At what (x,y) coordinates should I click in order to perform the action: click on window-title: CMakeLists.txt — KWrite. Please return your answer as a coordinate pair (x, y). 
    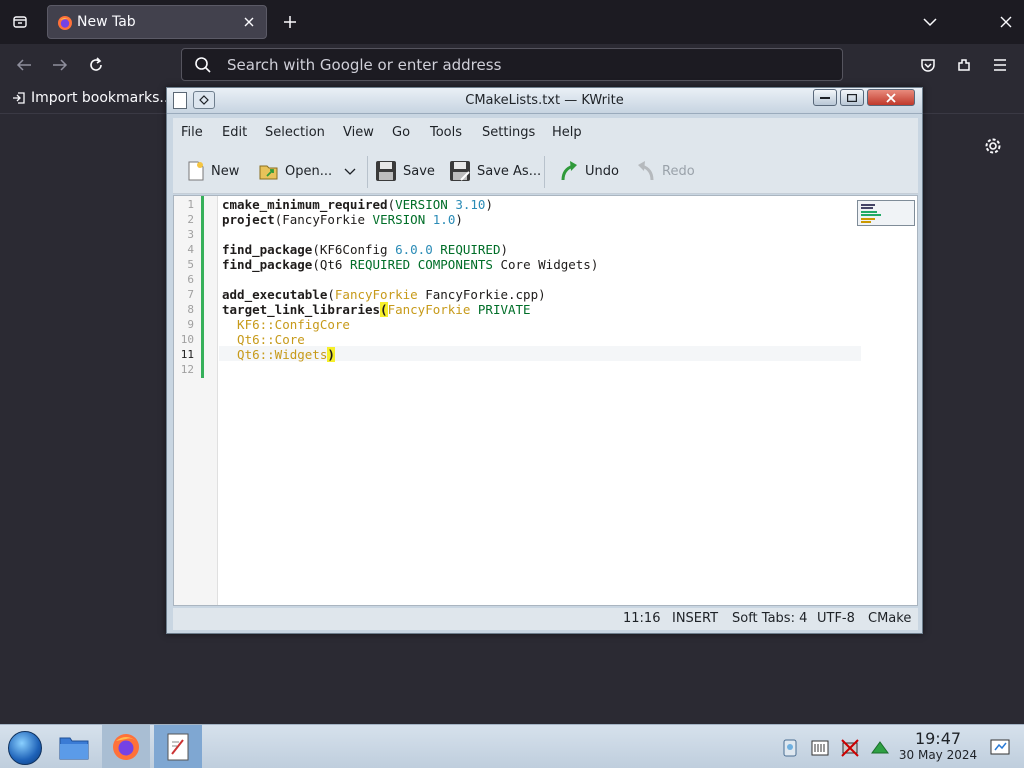
    Looking at the image, I should click on (544, 100).